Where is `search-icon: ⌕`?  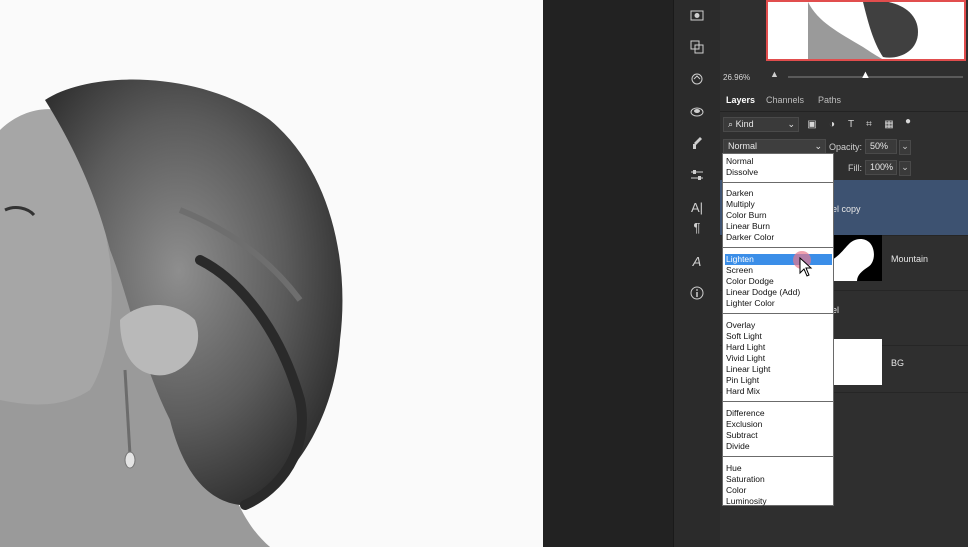 search-icon: ⌕ is located at coordinates (731, 124).